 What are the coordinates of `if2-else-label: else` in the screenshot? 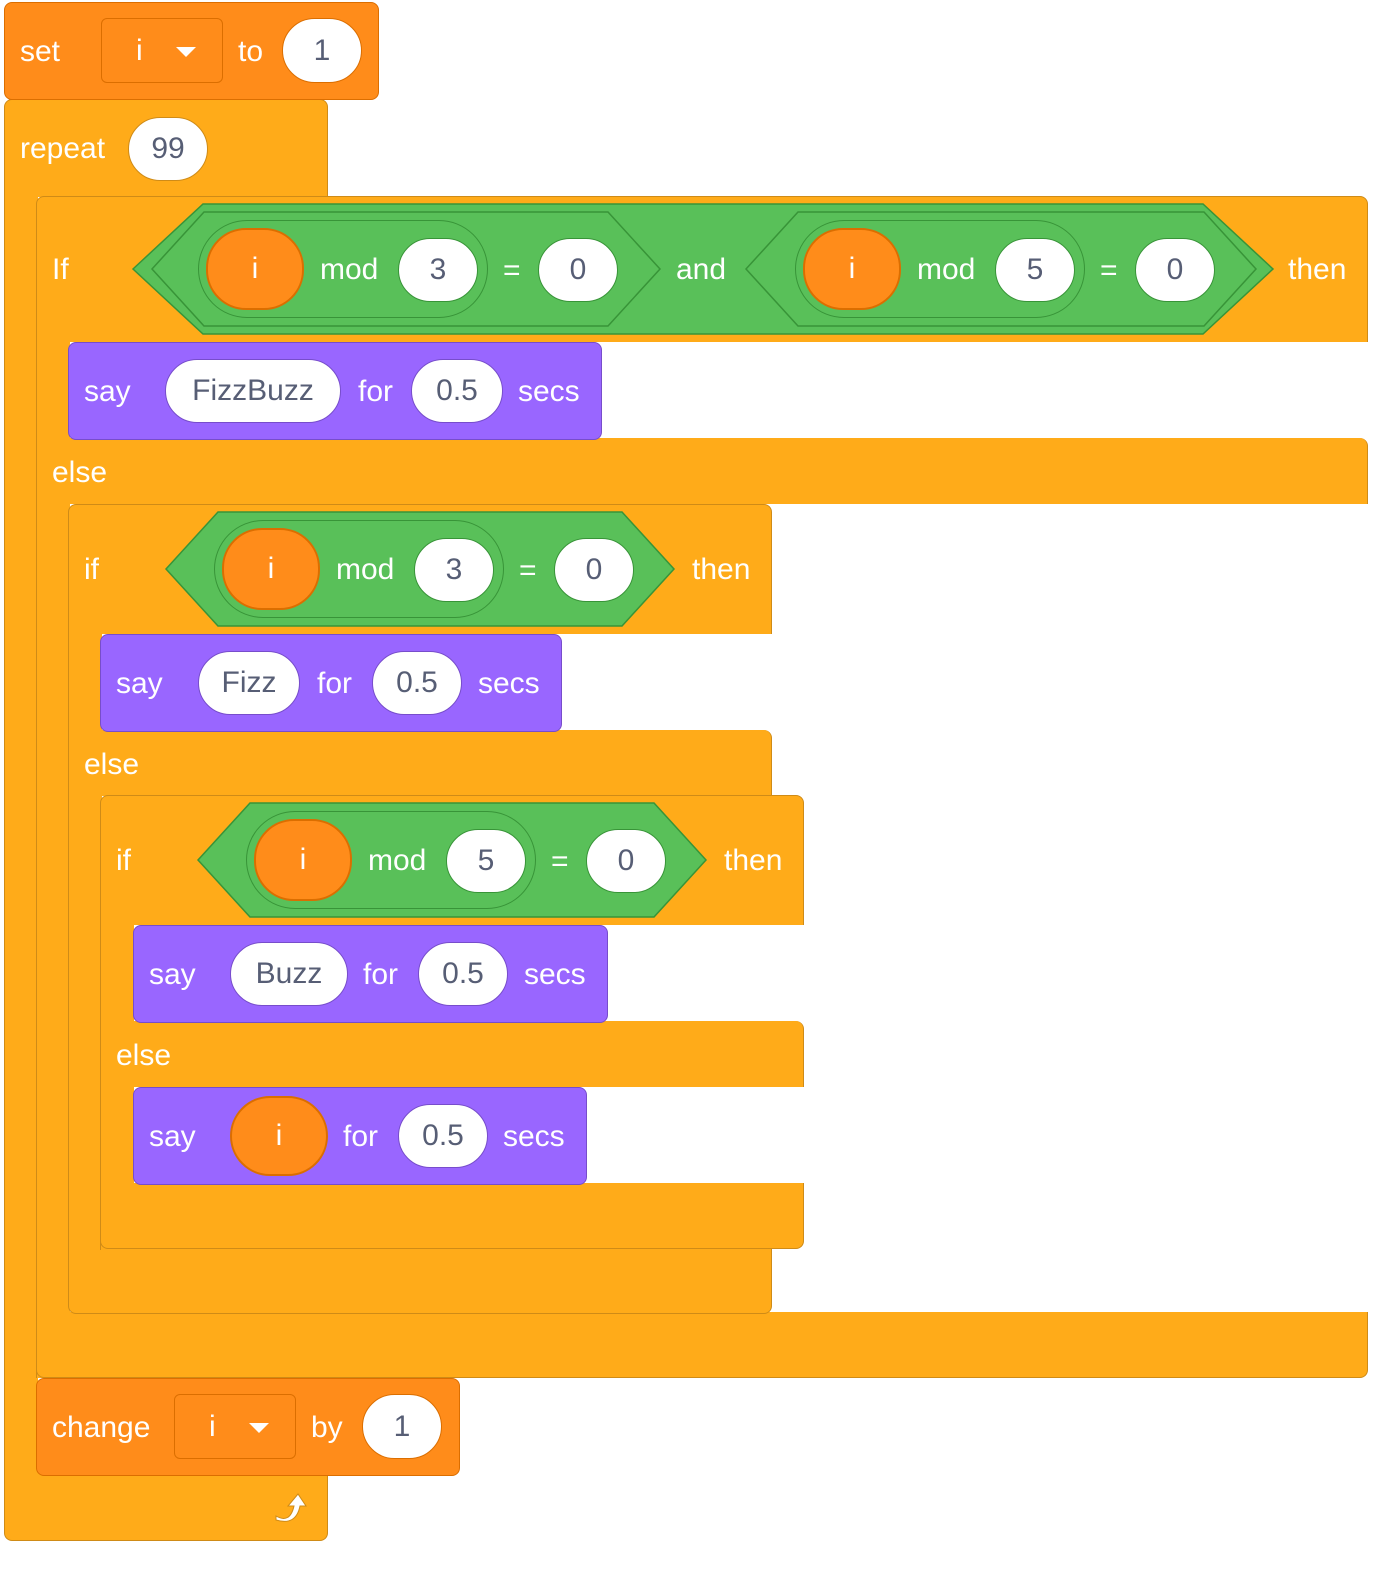 It's located at (112, 764).